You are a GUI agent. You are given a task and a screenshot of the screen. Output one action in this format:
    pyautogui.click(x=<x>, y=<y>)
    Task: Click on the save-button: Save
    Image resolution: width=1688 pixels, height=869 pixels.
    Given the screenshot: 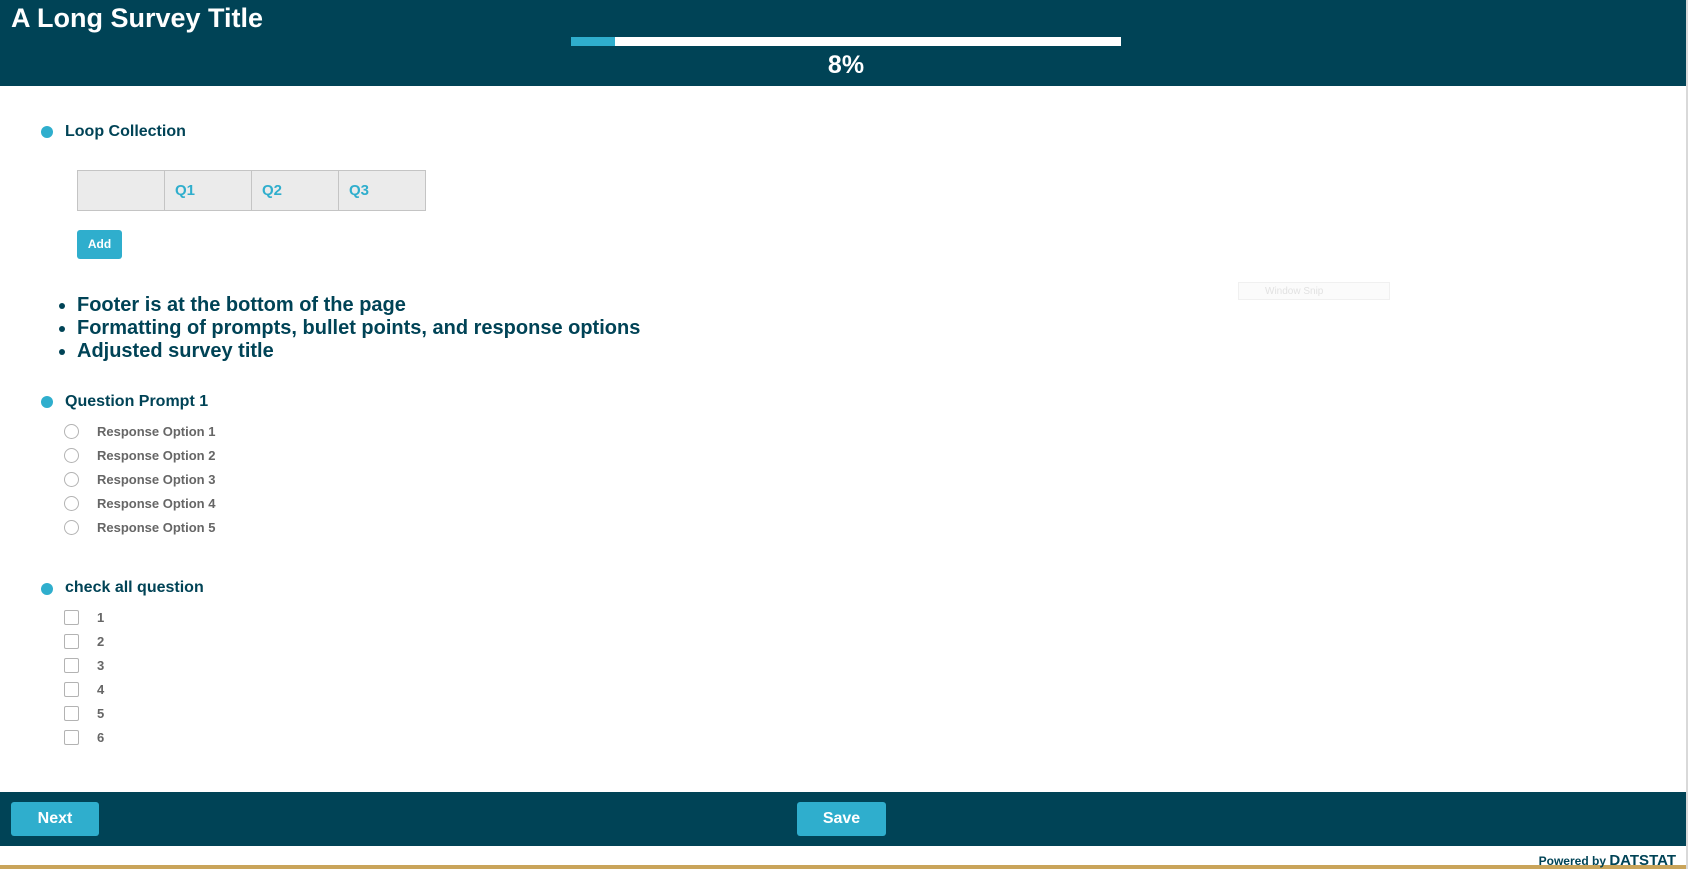 What is the action you would take?
    pyautogui.click(x=841, y=819)
    